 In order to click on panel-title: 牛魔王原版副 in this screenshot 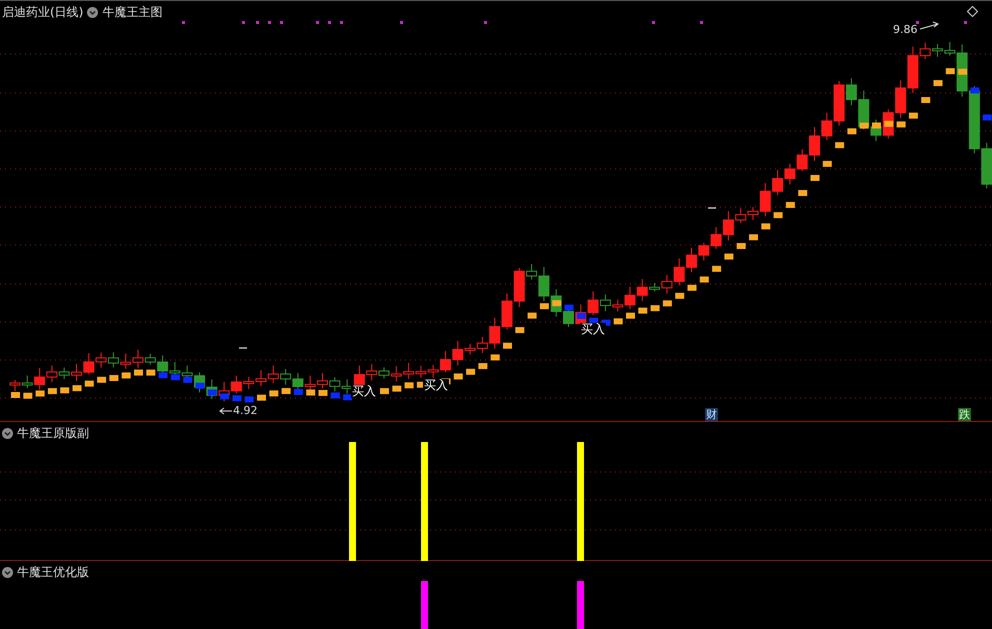, I will do `click(53, 433)`.